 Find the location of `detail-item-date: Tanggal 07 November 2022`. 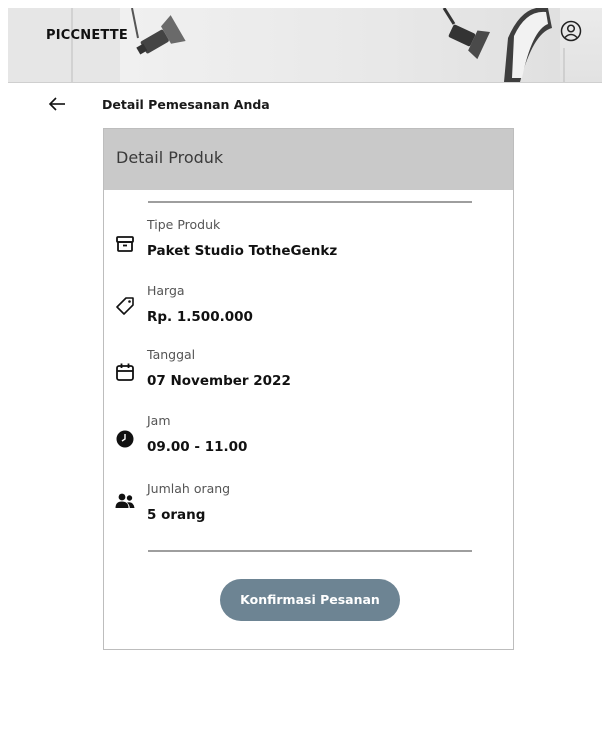

detail-item-date: Tanggal 07 November 2022 is located at coordinates (308, 375).